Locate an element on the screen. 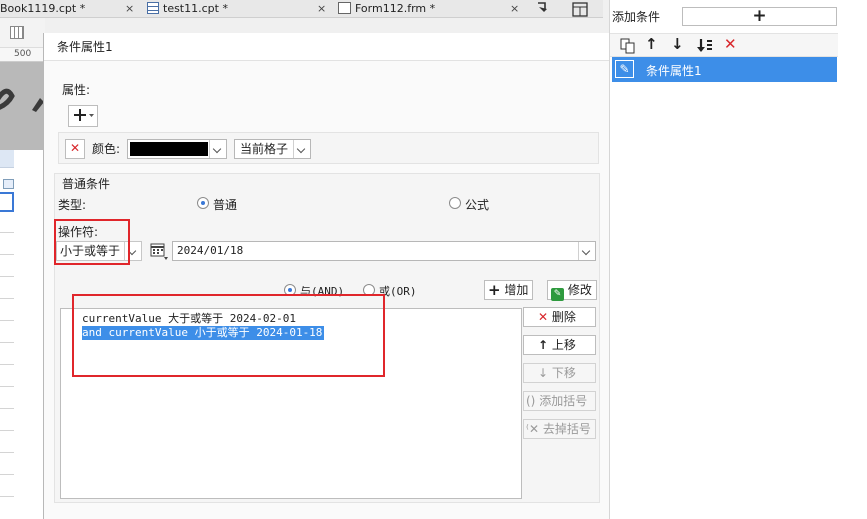  date-value-input: 2024/01/18 is located at coordinates (384, 251).